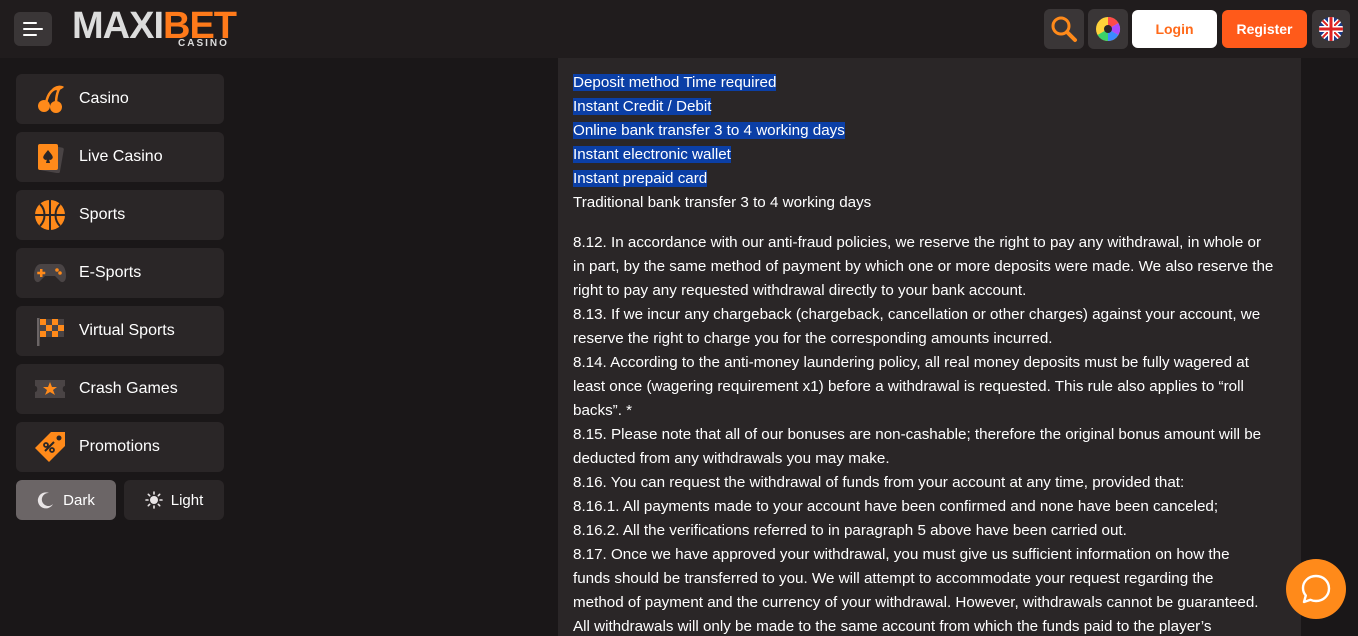 The image size is (1358, 636). What do you see at coordinates (102, 214) in the screenshot?
I see `sidebar-item-label: Sports` at bounding box center [102, 214].